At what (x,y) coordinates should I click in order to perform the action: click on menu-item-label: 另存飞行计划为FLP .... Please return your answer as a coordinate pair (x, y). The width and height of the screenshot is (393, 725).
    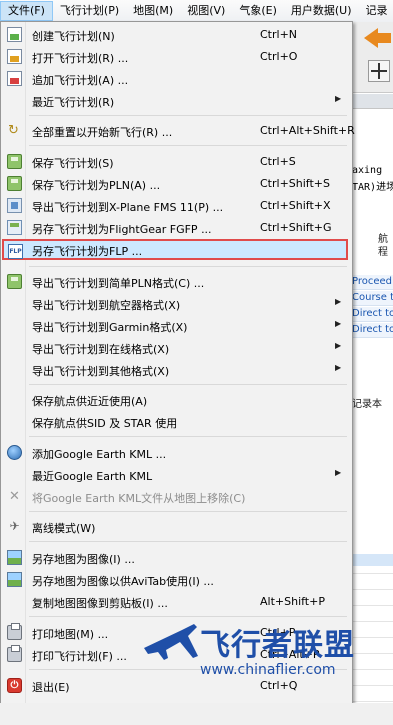
    Looking at the image, I should click on (87, 251).